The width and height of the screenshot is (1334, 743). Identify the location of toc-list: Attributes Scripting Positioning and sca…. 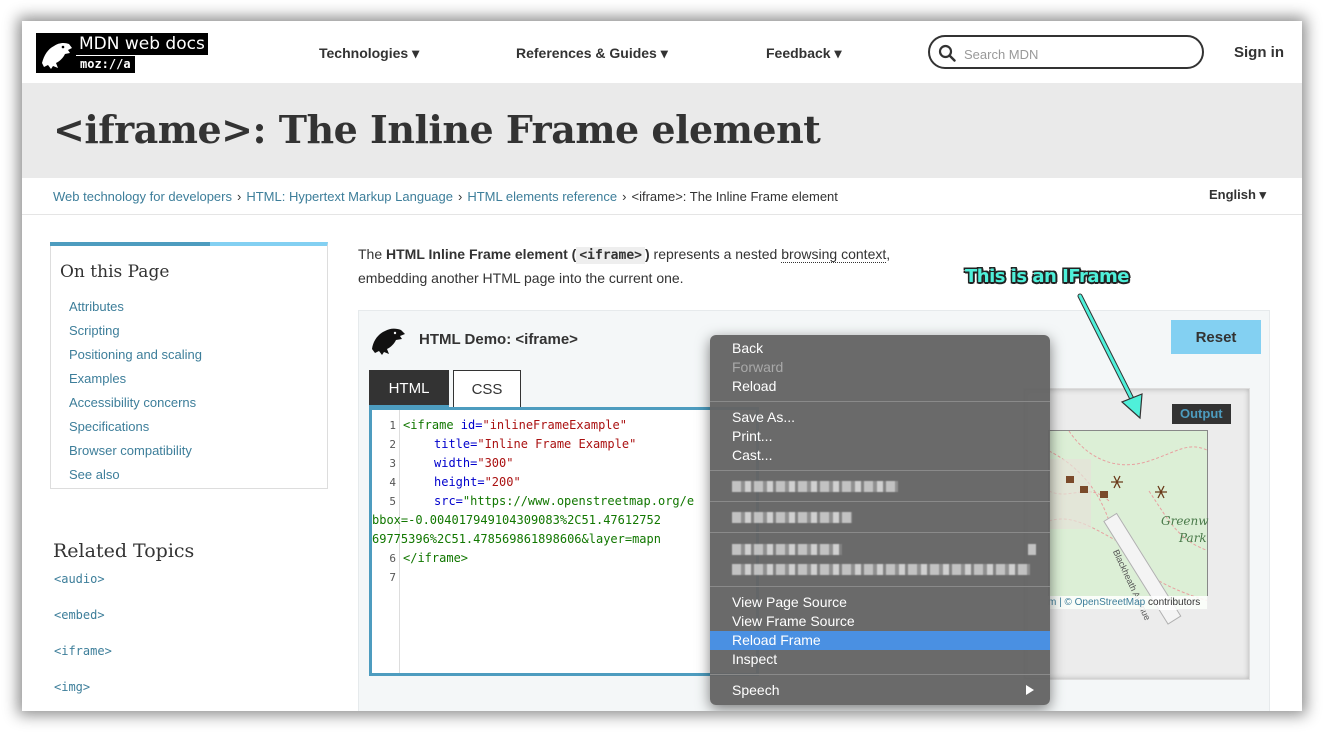
(135, 394).